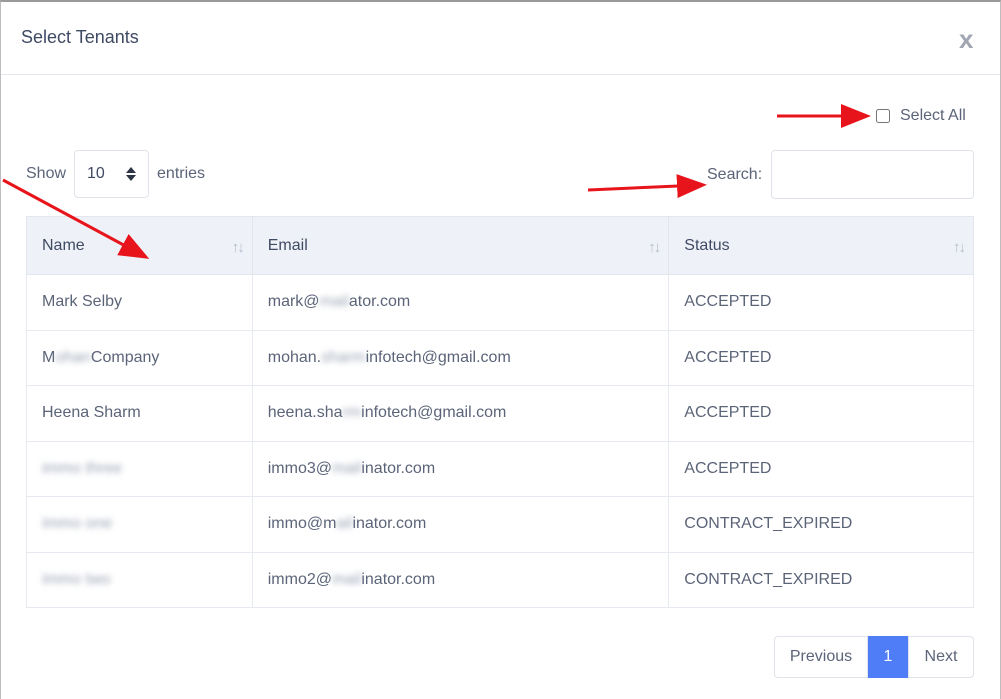 This screenshot has width=1001, height=699. What do you see at coordinates (112, 174) in the screenshot?
I see `entries-select: 10` at bounding box center [112, 174].